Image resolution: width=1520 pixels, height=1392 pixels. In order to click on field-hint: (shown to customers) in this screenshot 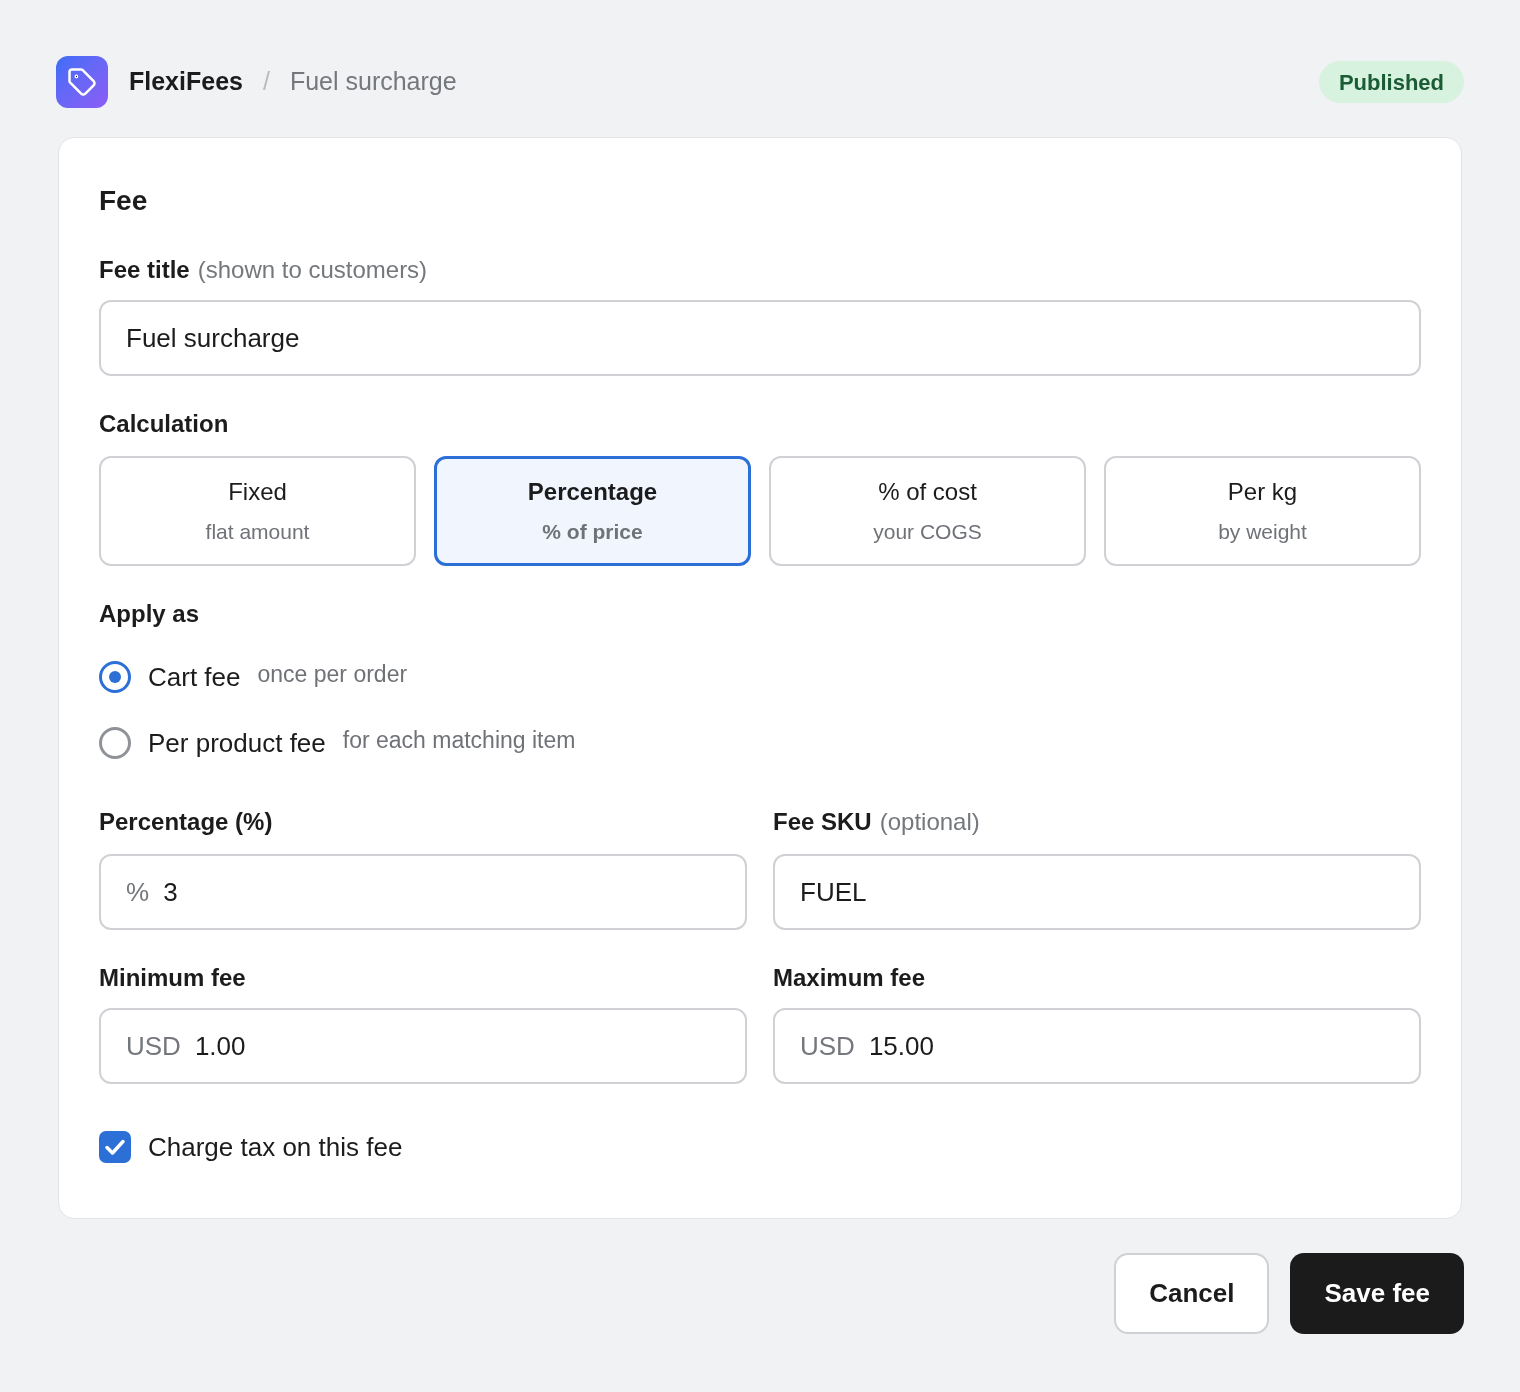, I will do `click(312, 270)`.